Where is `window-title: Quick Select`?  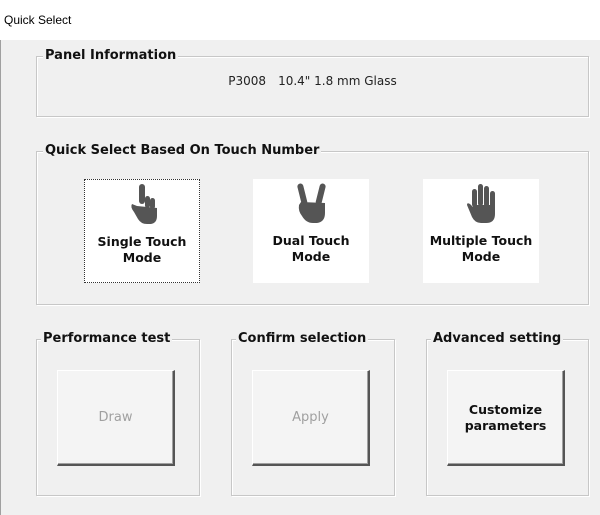 window-title: Quick Select is located at coordinates (38, 20).